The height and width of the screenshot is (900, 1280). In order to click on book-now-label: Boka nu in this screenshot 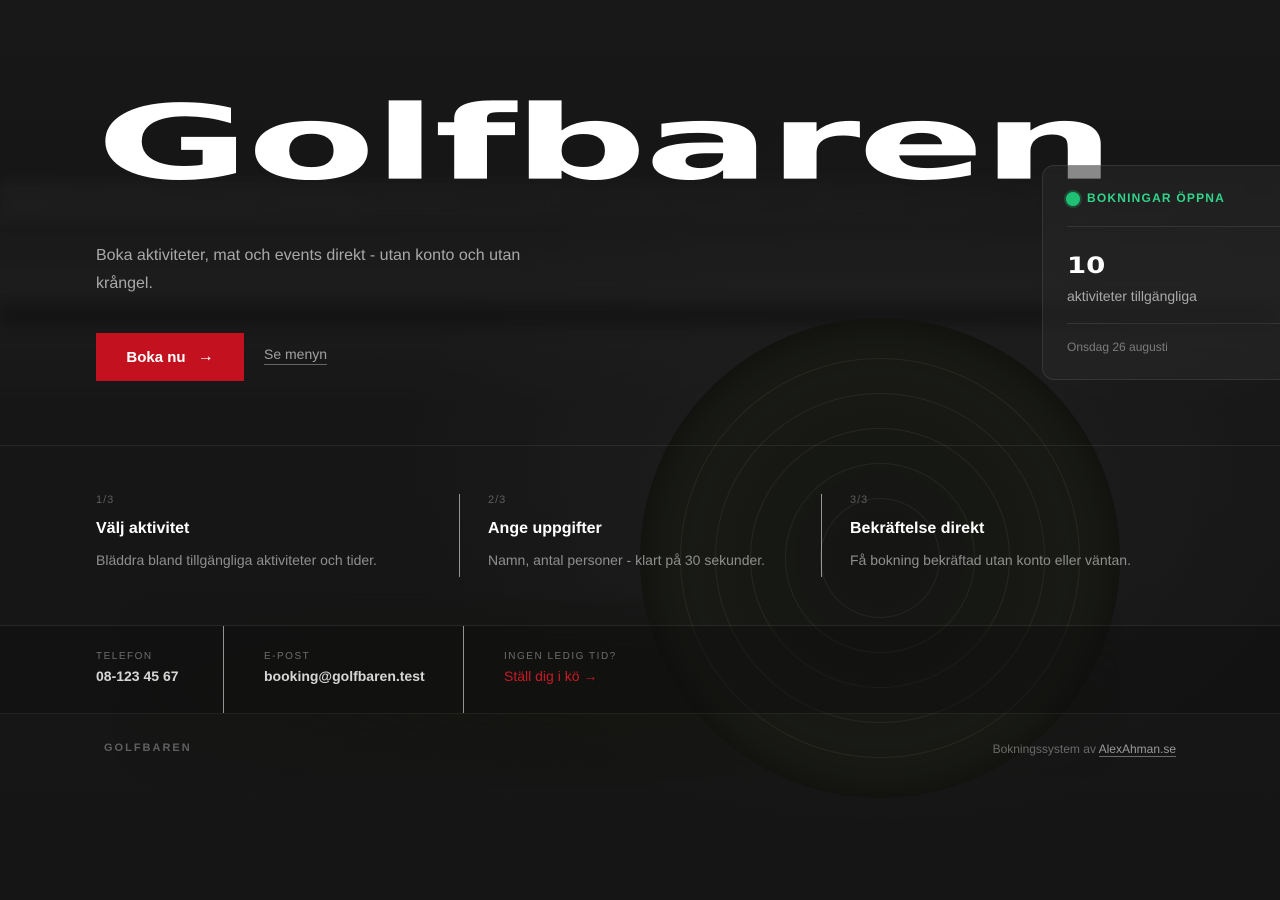, I will do `click(156, 357)`.